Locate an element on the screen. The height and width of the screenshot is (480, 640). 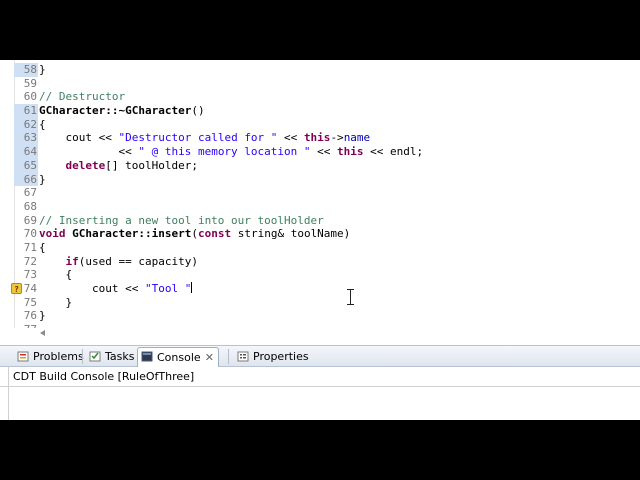
problems-icon is located at coordinates (23, 356).